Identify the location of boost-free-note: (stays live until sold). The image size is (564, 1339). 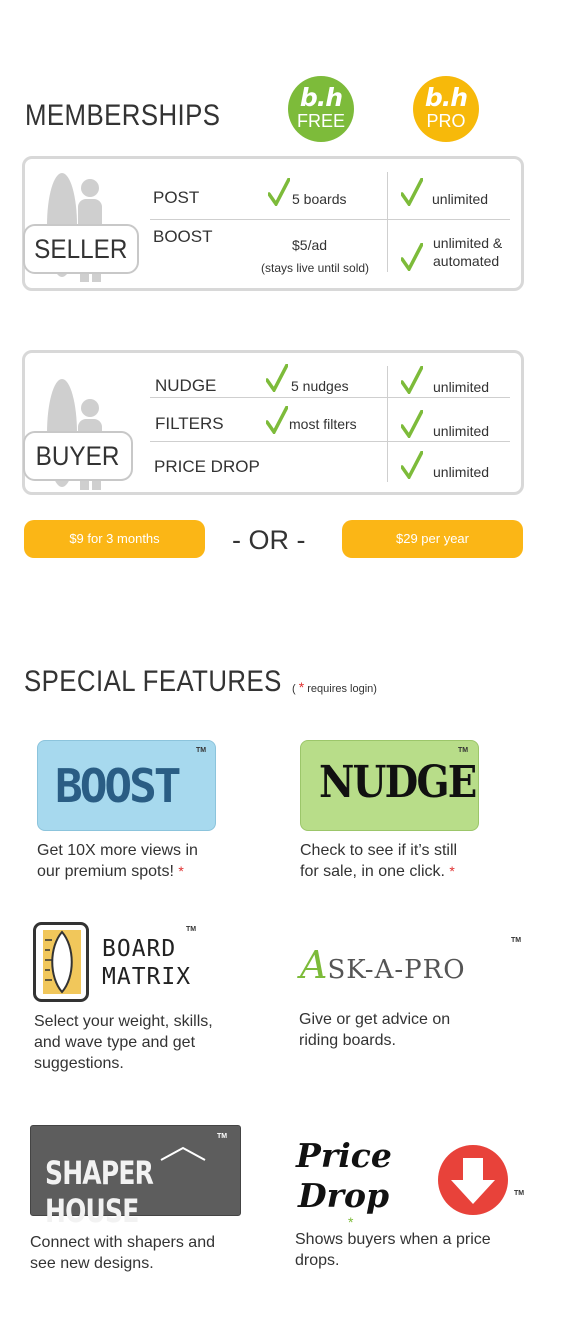
(315, 268).